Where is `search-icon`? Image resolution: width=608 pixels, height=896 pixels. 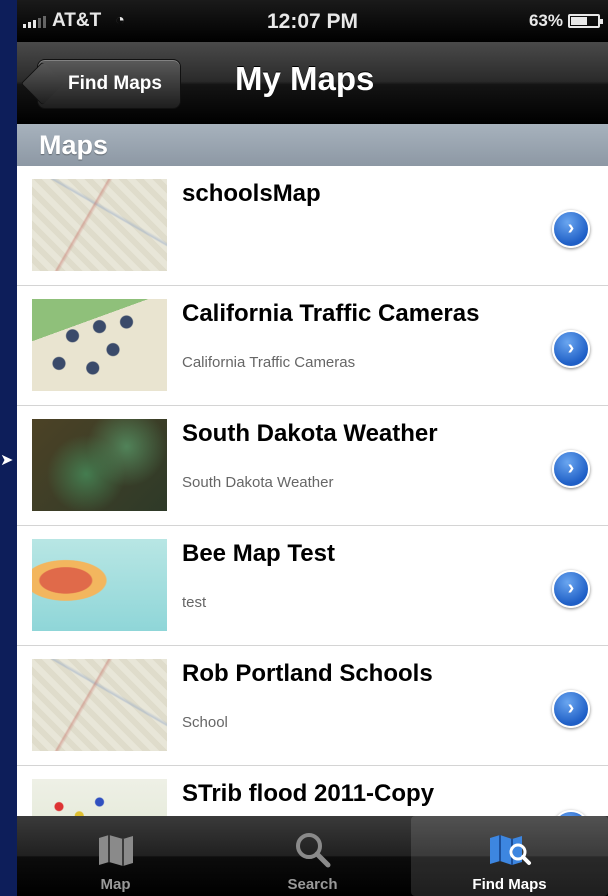
search-icon is located at coordinates (312, 850).